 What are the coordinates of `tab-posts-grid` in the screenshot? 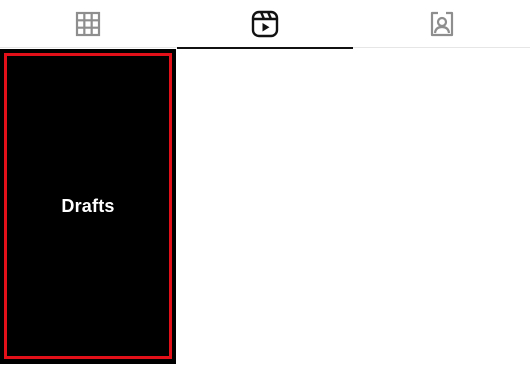 It's located at (88, 24).